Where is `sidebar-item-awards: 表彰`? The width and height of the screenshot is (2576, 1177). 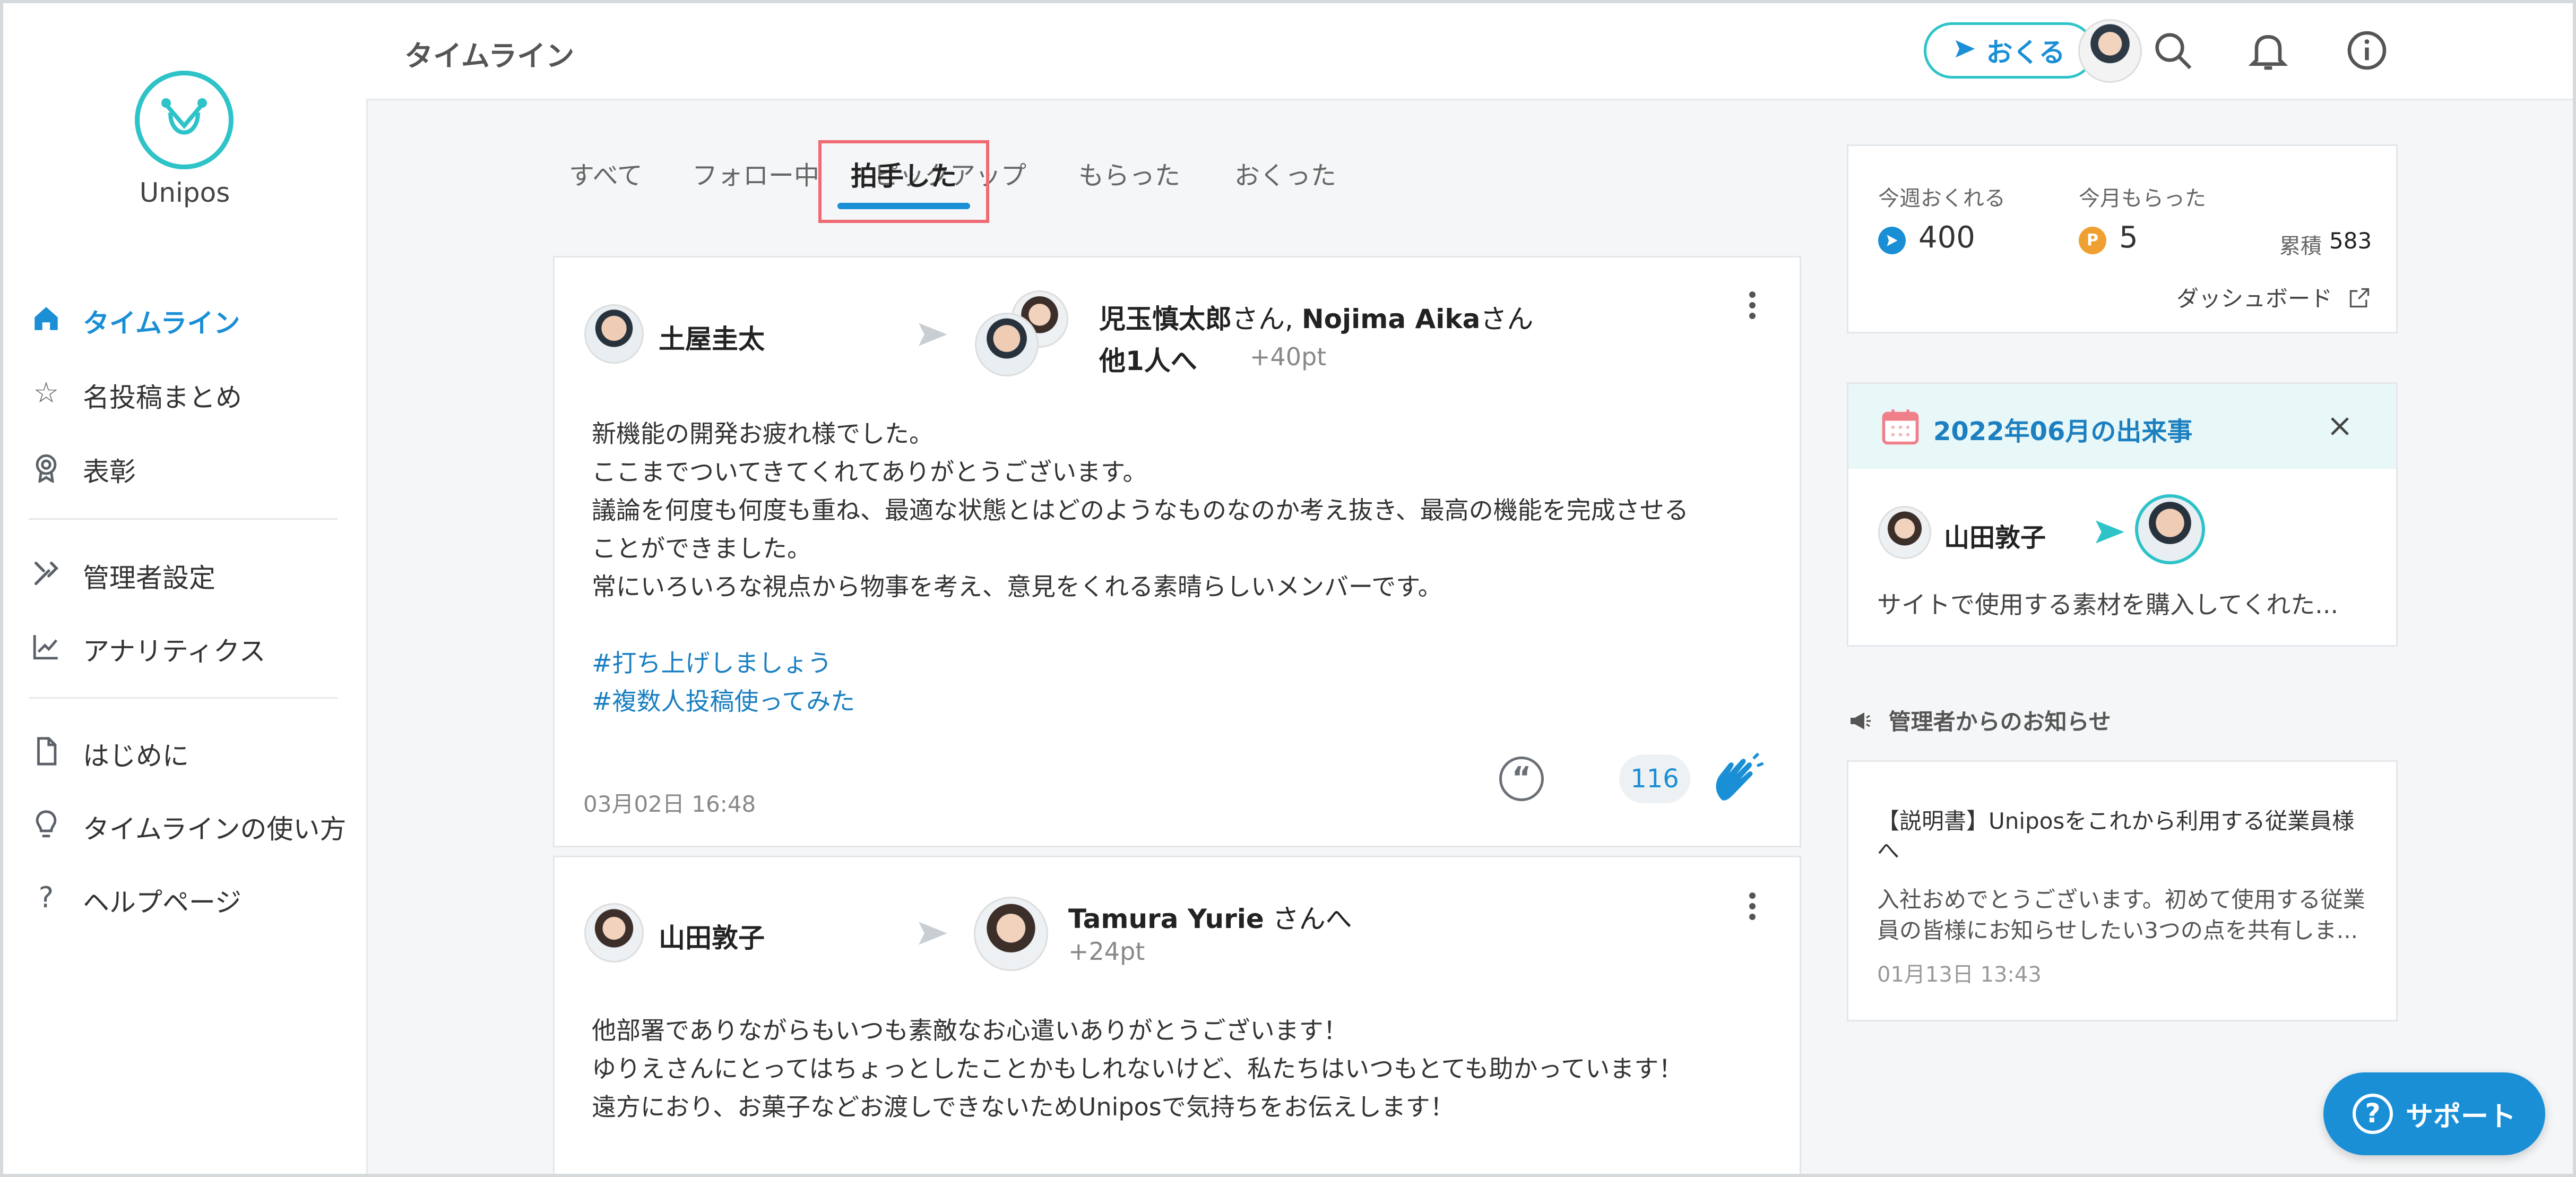 sidebar-item-awards: 表彰 is located at coordinates (185, 468).